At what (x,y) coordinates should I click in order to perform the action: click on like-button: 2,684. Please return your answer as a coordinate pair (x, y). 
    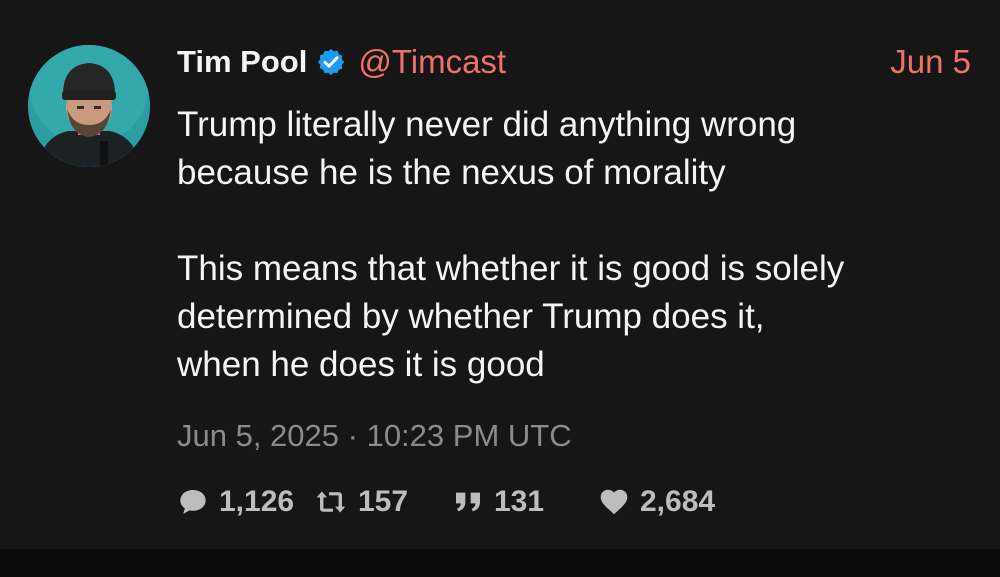
    Looking at the image, I should click on (656, 502).